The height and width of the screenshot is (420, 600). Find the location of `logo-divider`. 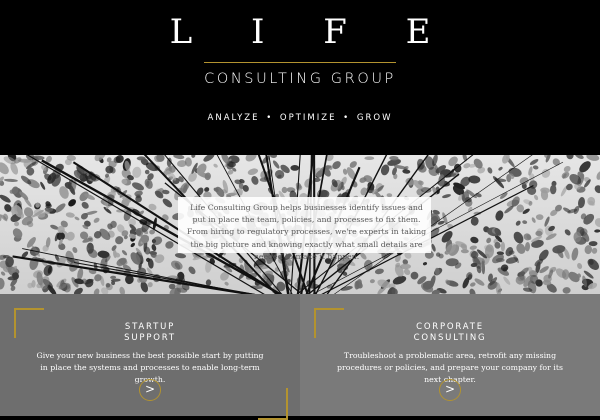

logo-divider is located at coordinates (300, 62).